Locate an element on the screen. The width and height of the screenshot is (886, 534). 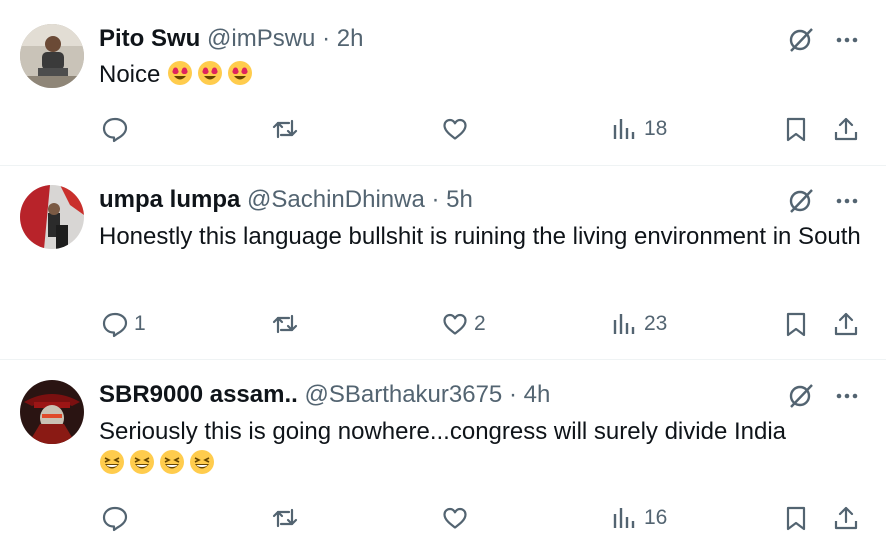
display-name: umpa lumpa is located at coordinates (169, 199).